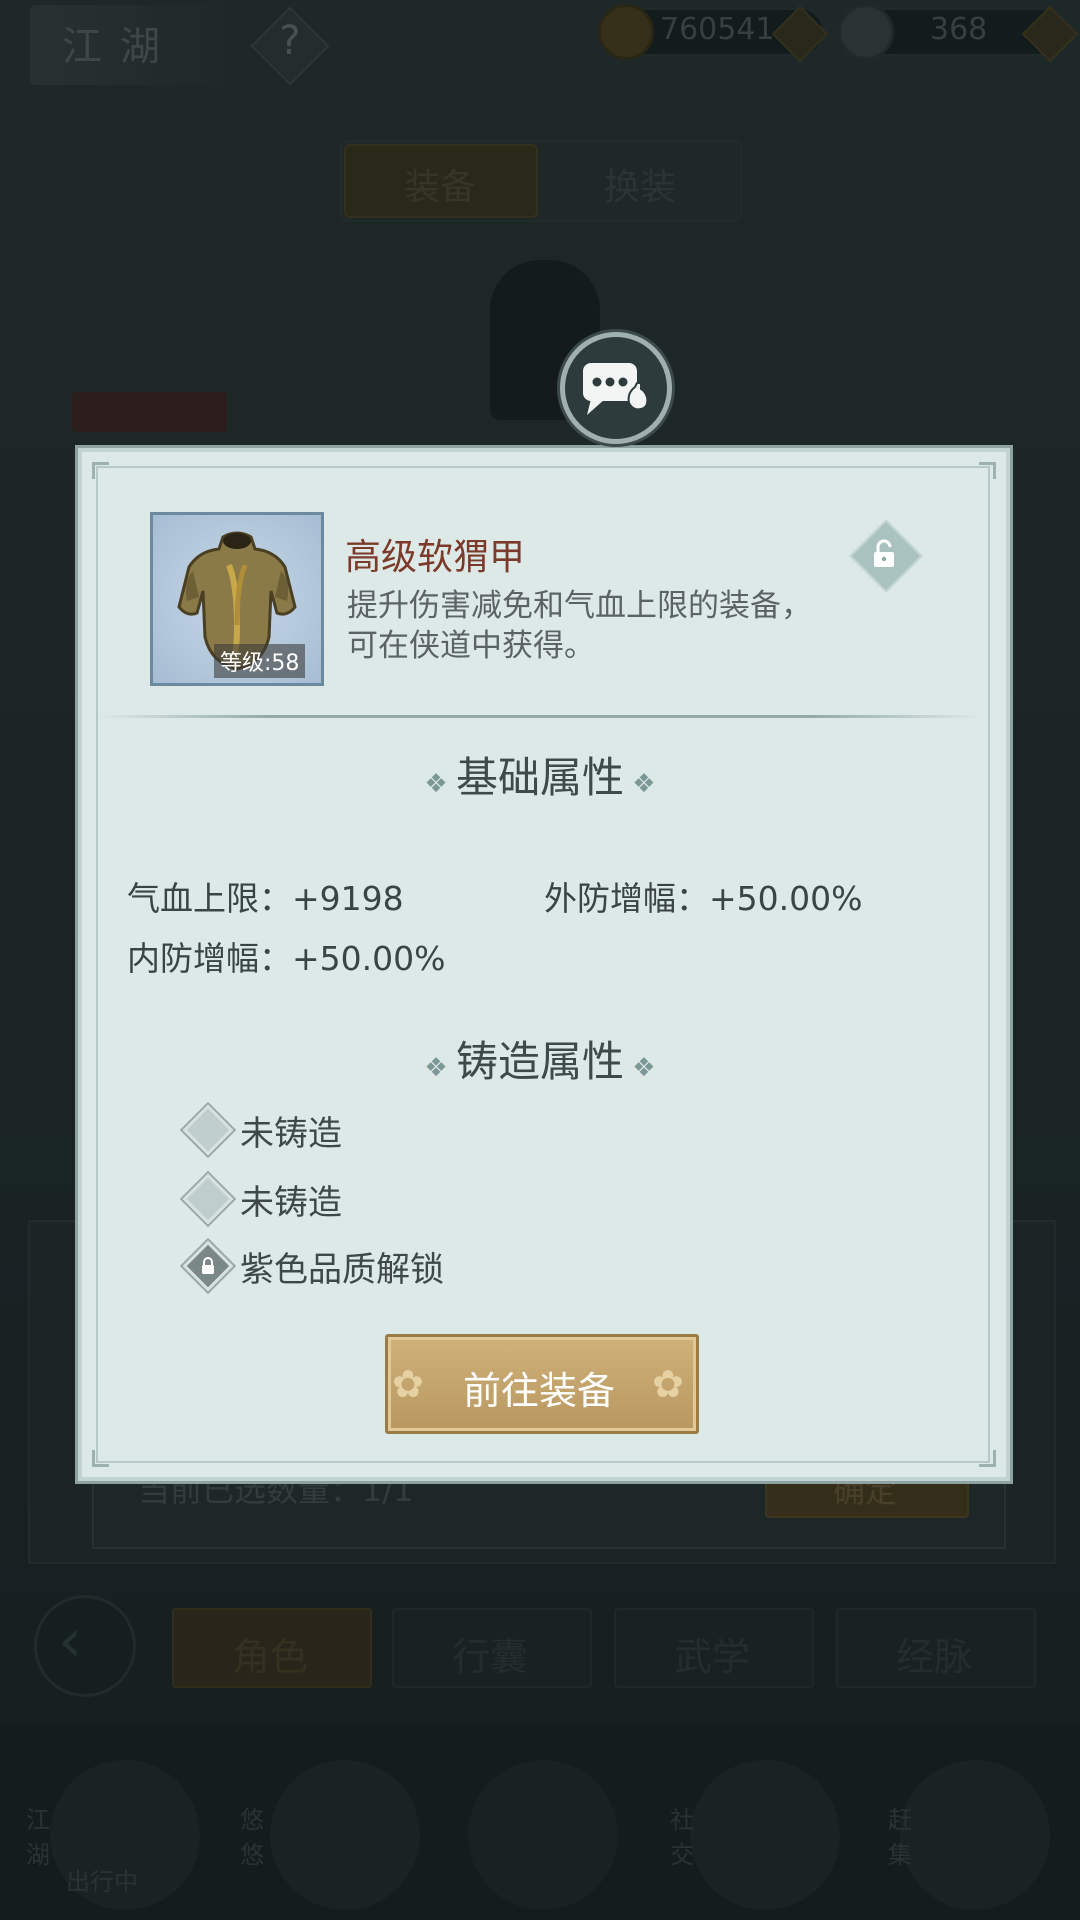 This screenshot has width=1080, height=1920. Describe the element at coordinates (435, 557) in the screenshot. I see `item-name: 高级软猬甲` at that location.